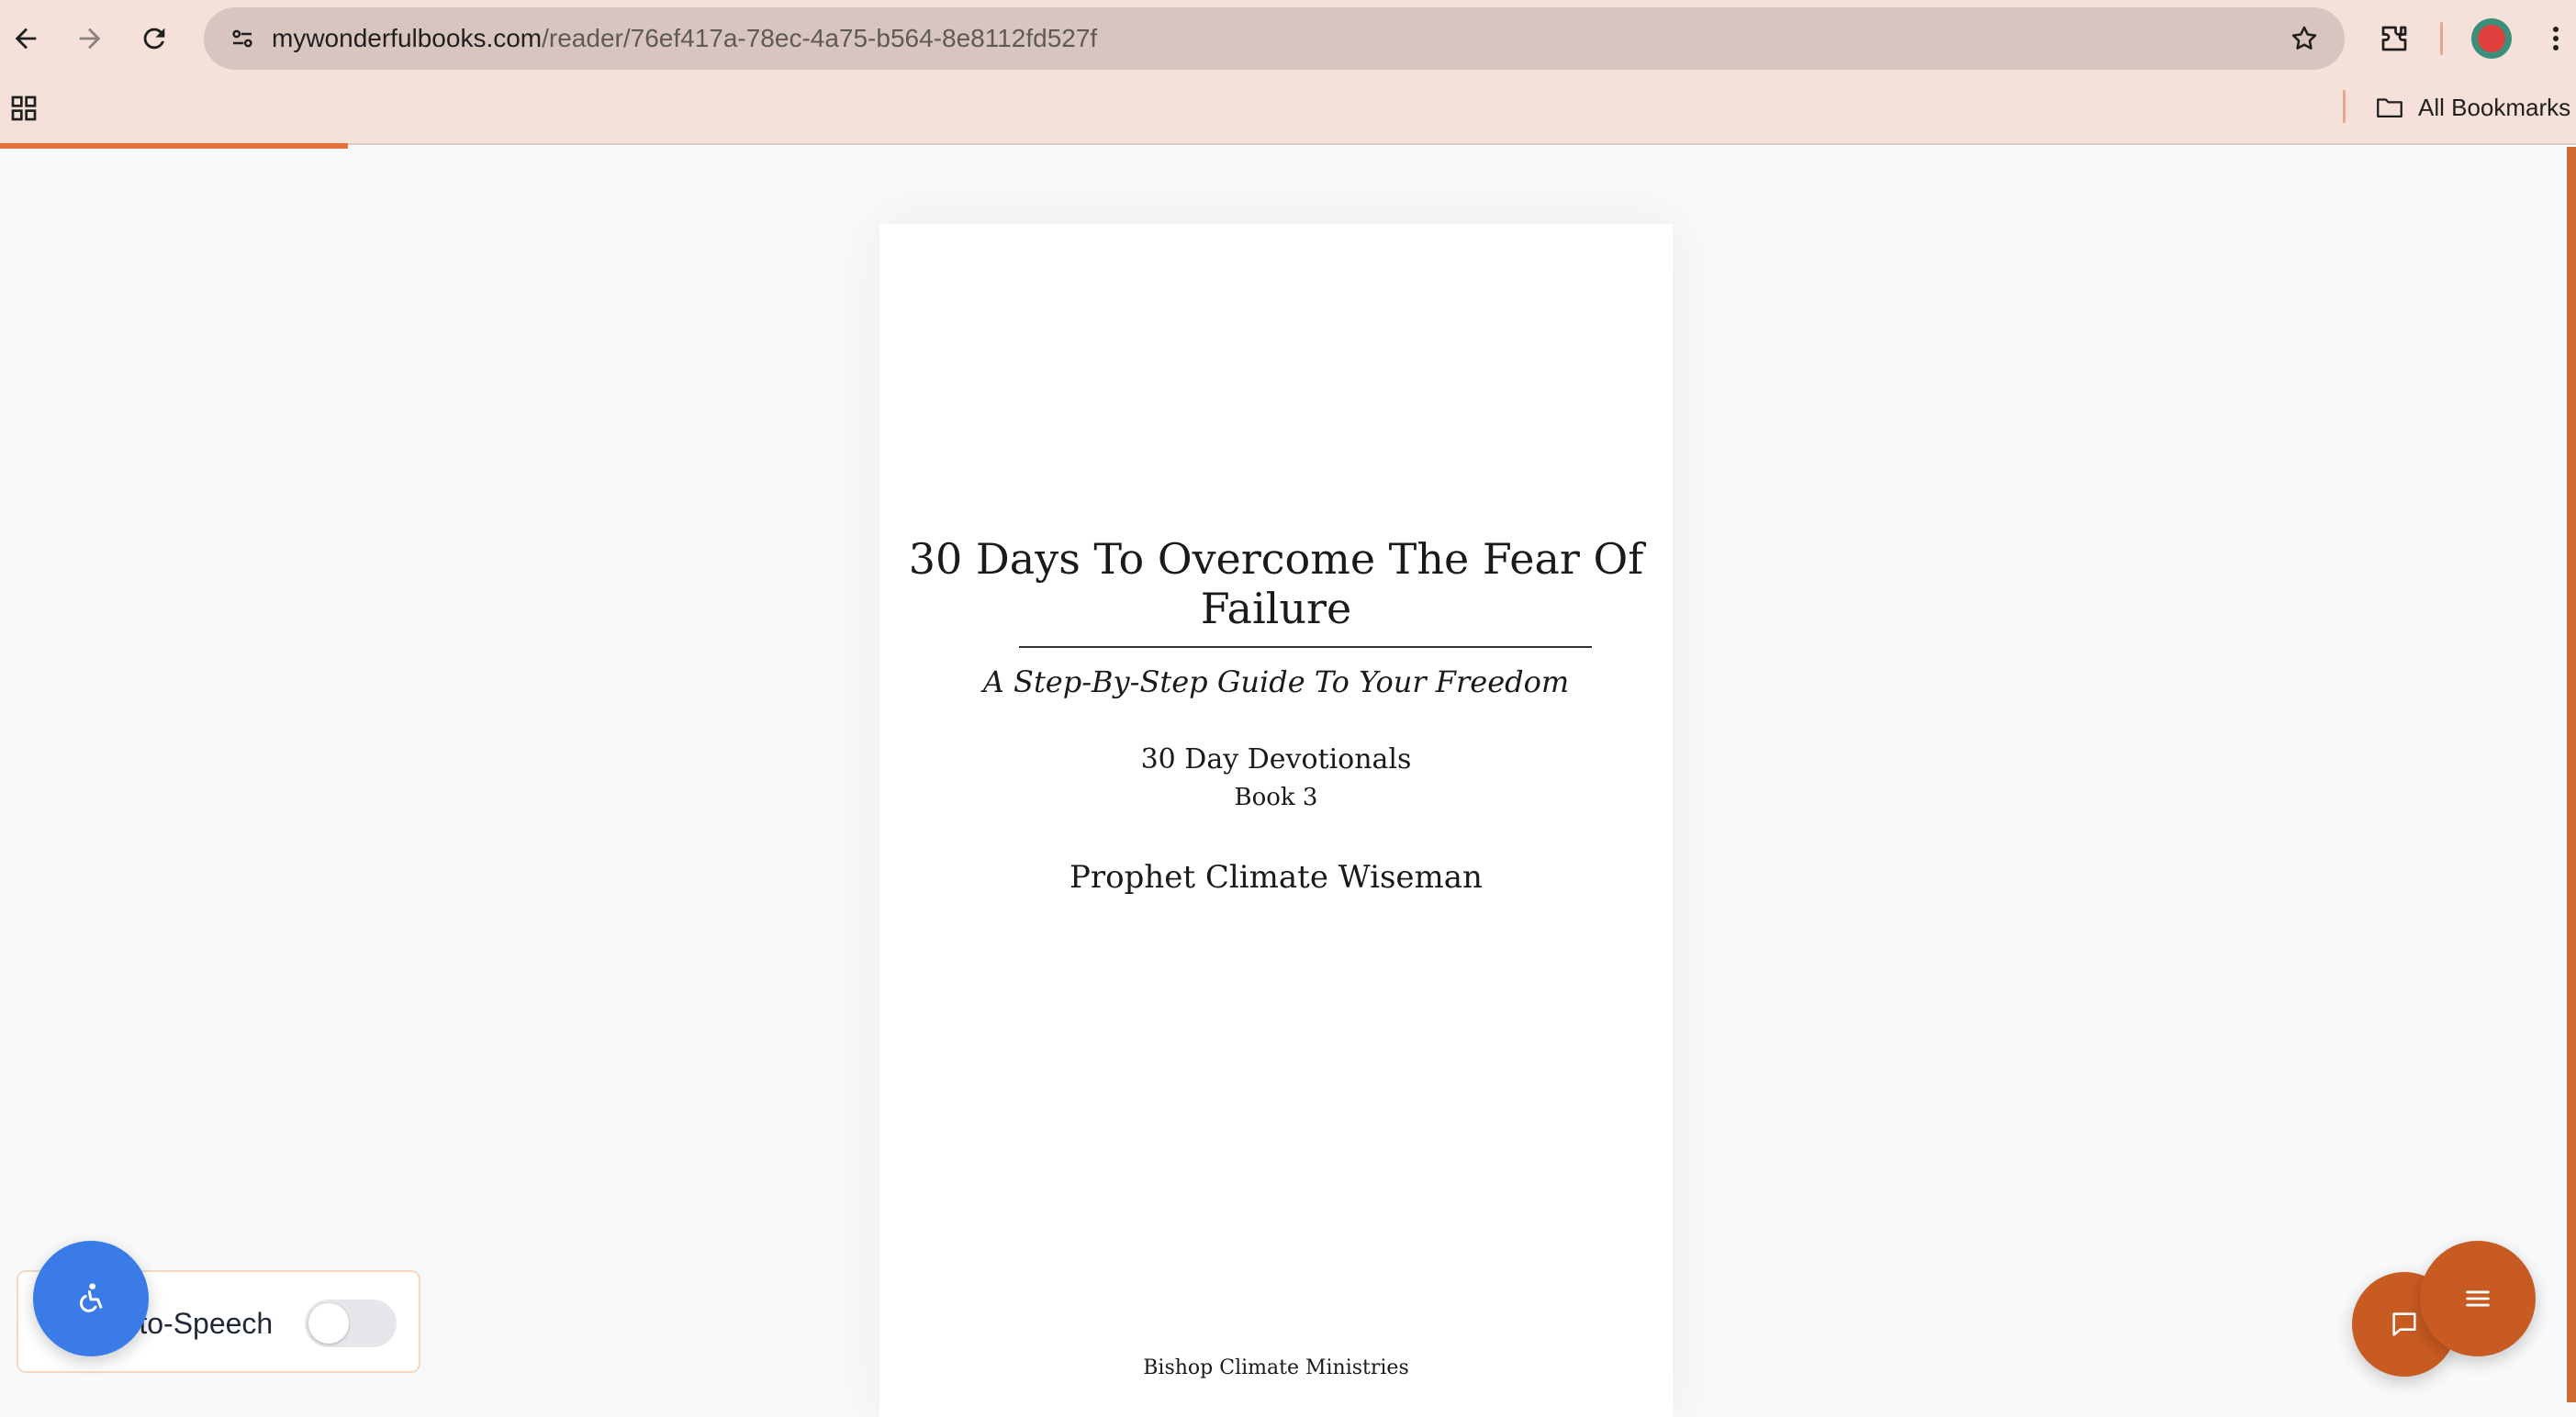 Image resolution: width=2576 pixels, height=1417 pixels. I want to click on kebab-menu-icon, so click(2556, 38).